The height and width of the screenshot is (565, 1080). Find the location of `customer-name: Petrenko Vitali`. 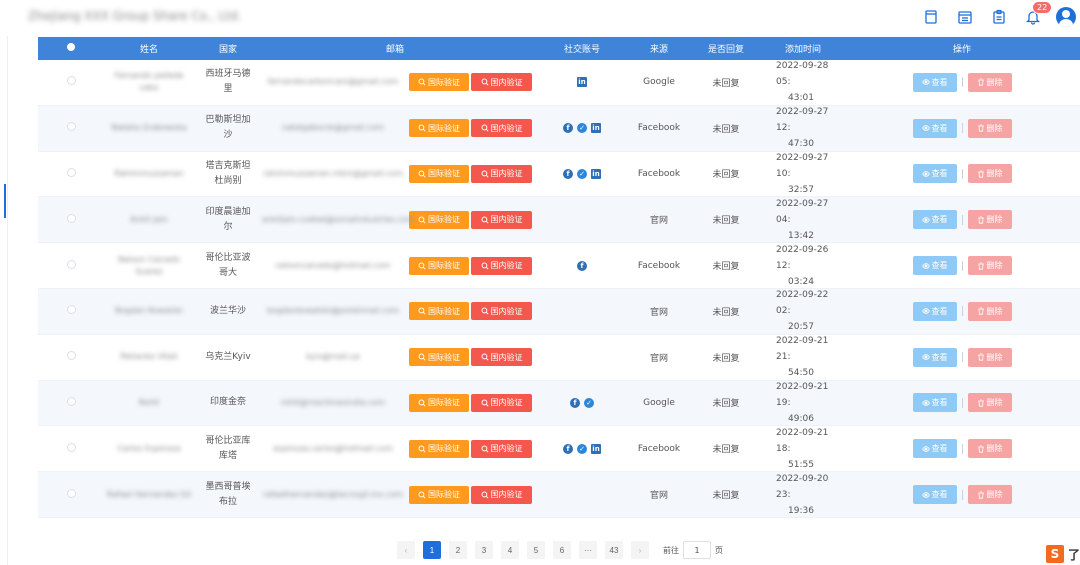

customer-name: Petrenko Vitali is located at coordinates (149, 357).